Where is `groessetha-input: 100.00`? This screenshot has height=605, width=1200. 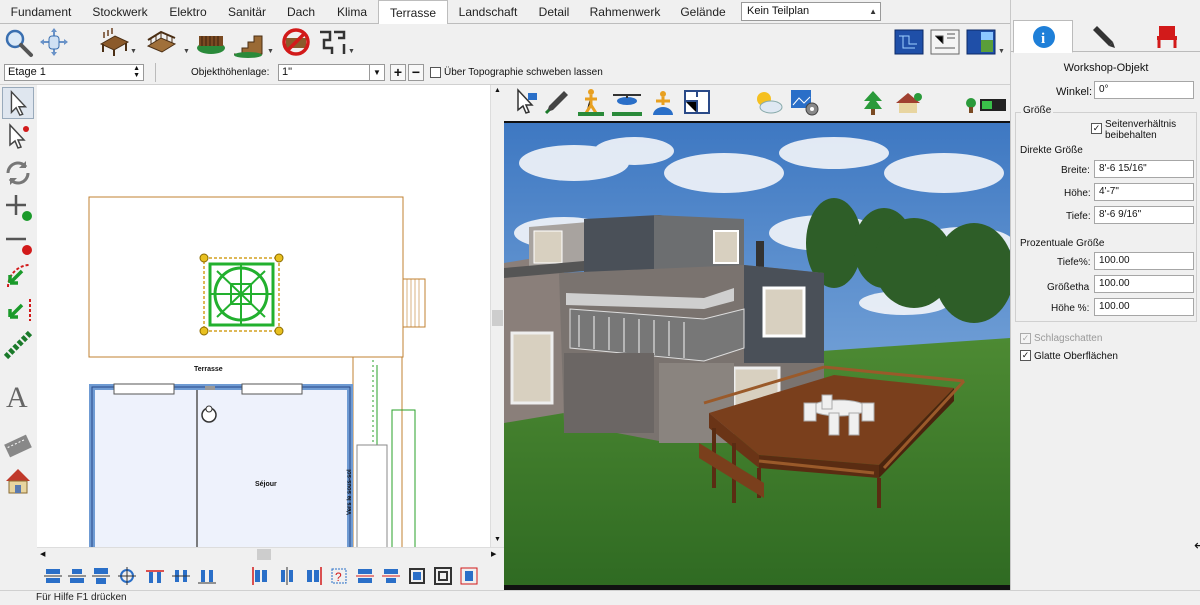
groessetha-input: 100.00 is located at coordinates (1144, 284).